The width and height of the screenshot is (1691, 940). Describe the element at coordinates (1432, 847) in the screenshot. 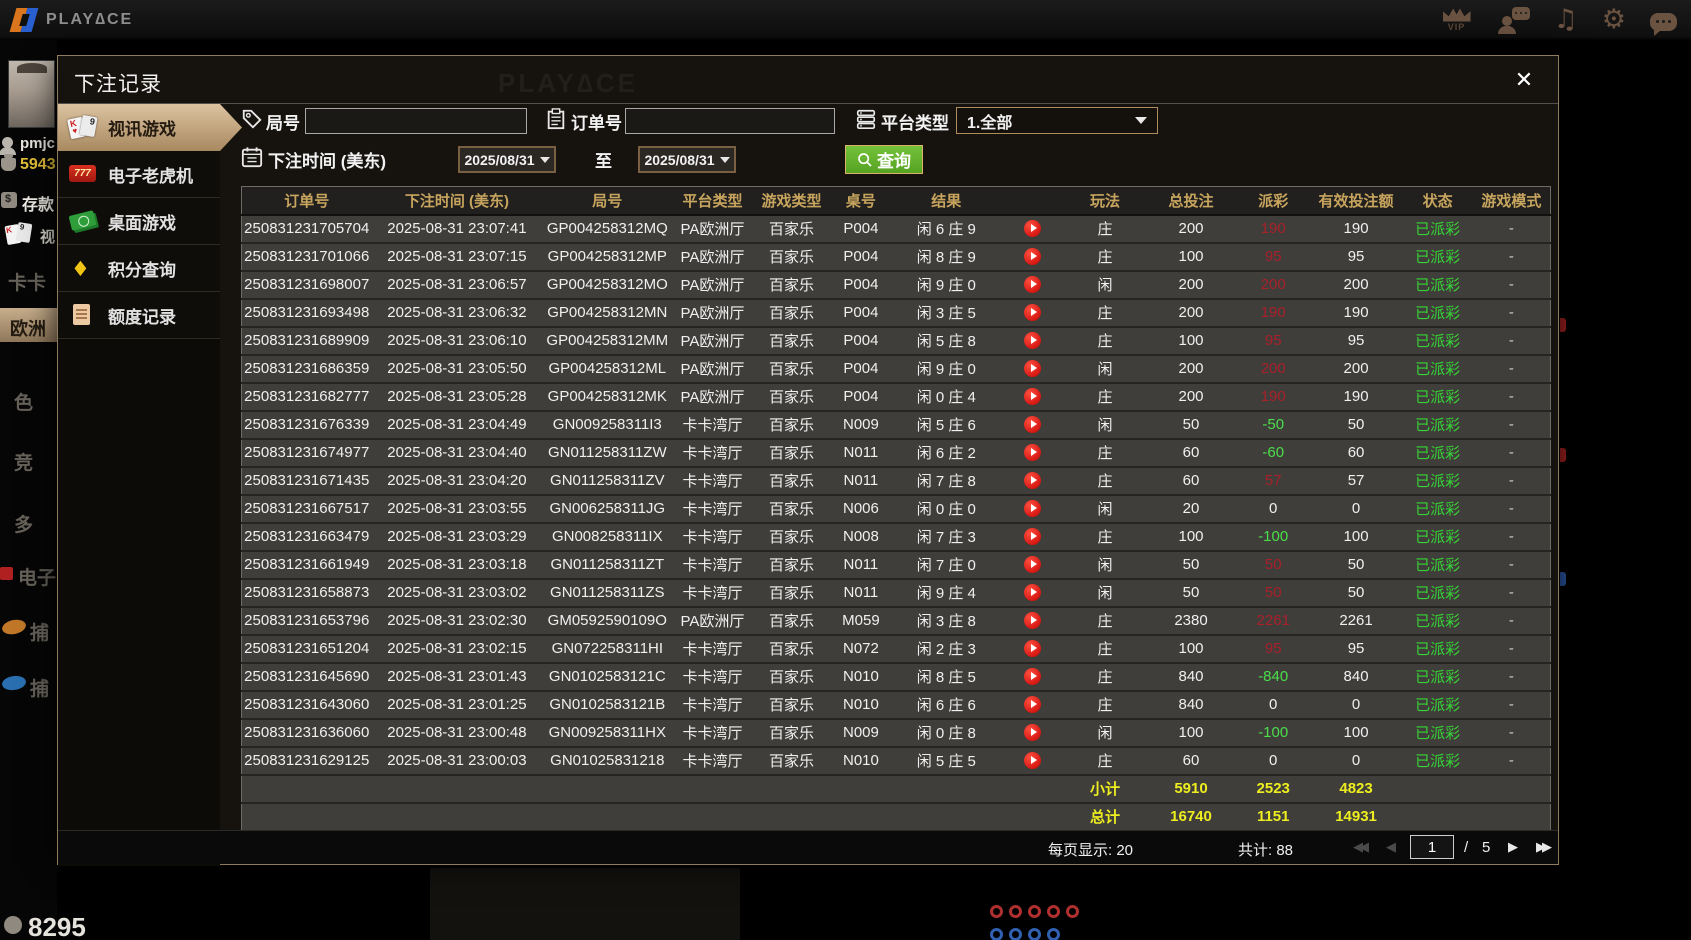

I see `page-number-input: 1` at that location.